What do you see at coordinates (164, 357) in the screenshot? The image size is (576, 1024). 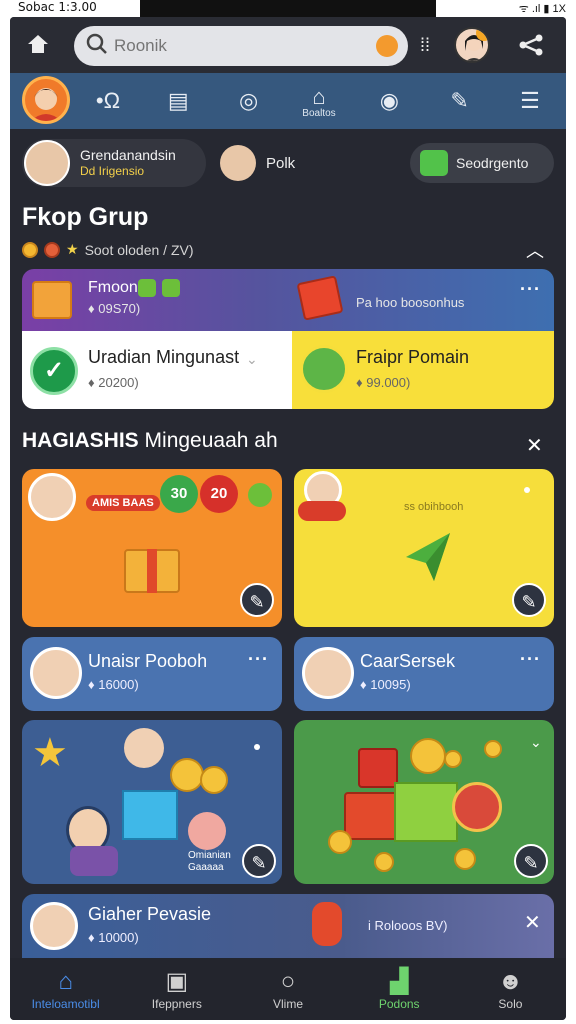 I see `promo-bl-title: Uradian Mingunast` at bounding box center [164, 357].